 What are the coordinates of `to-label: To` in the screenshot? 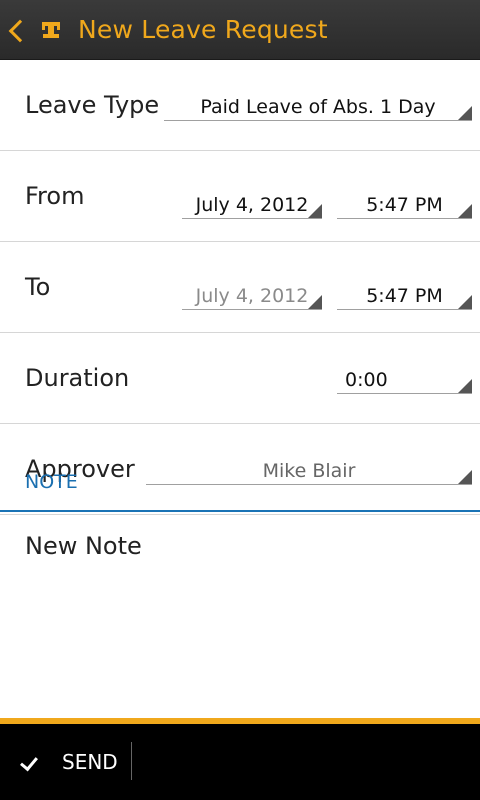 It's located at (38, 287).